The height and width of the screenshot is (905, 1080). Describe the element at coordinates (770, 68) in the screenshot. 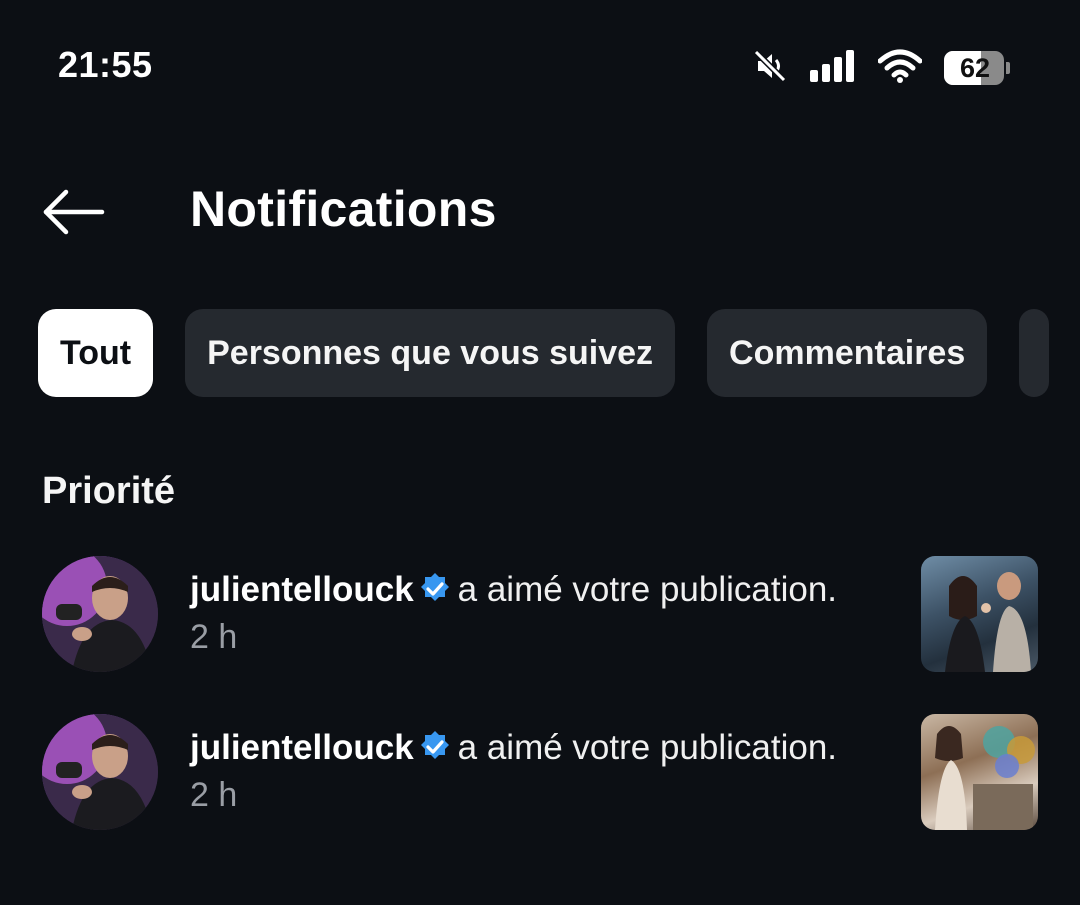

I see `mute-icon` at that location.